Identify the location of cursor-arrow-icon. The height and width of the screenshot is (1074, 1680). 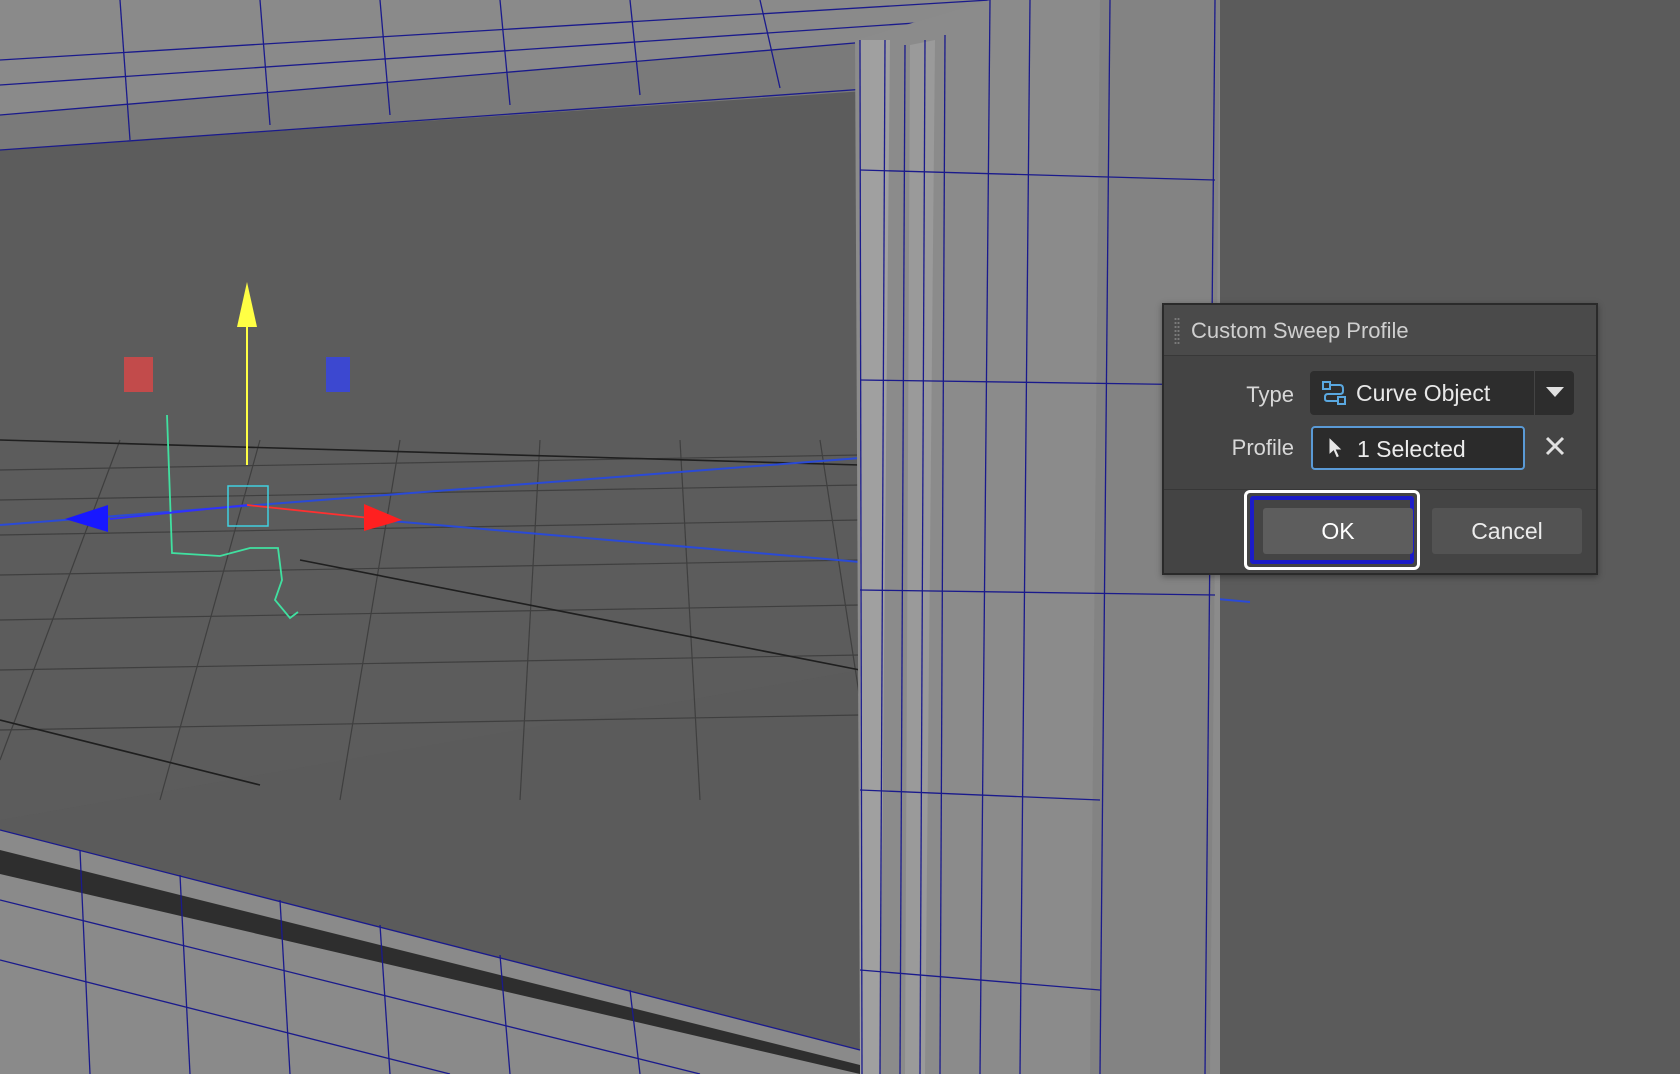
(1336, 450).